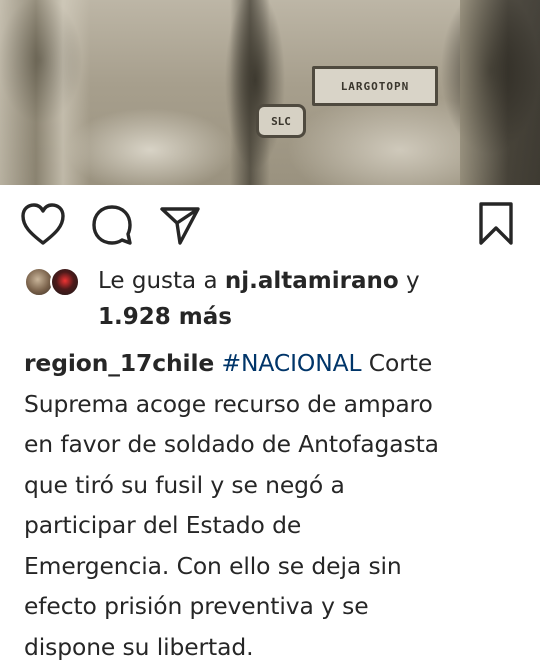  What do you see at coordinates (231, 444) in the screenshot?
I see `caption-line: en favor de soldado de Antofagasta` at bounding box center [231, 444].